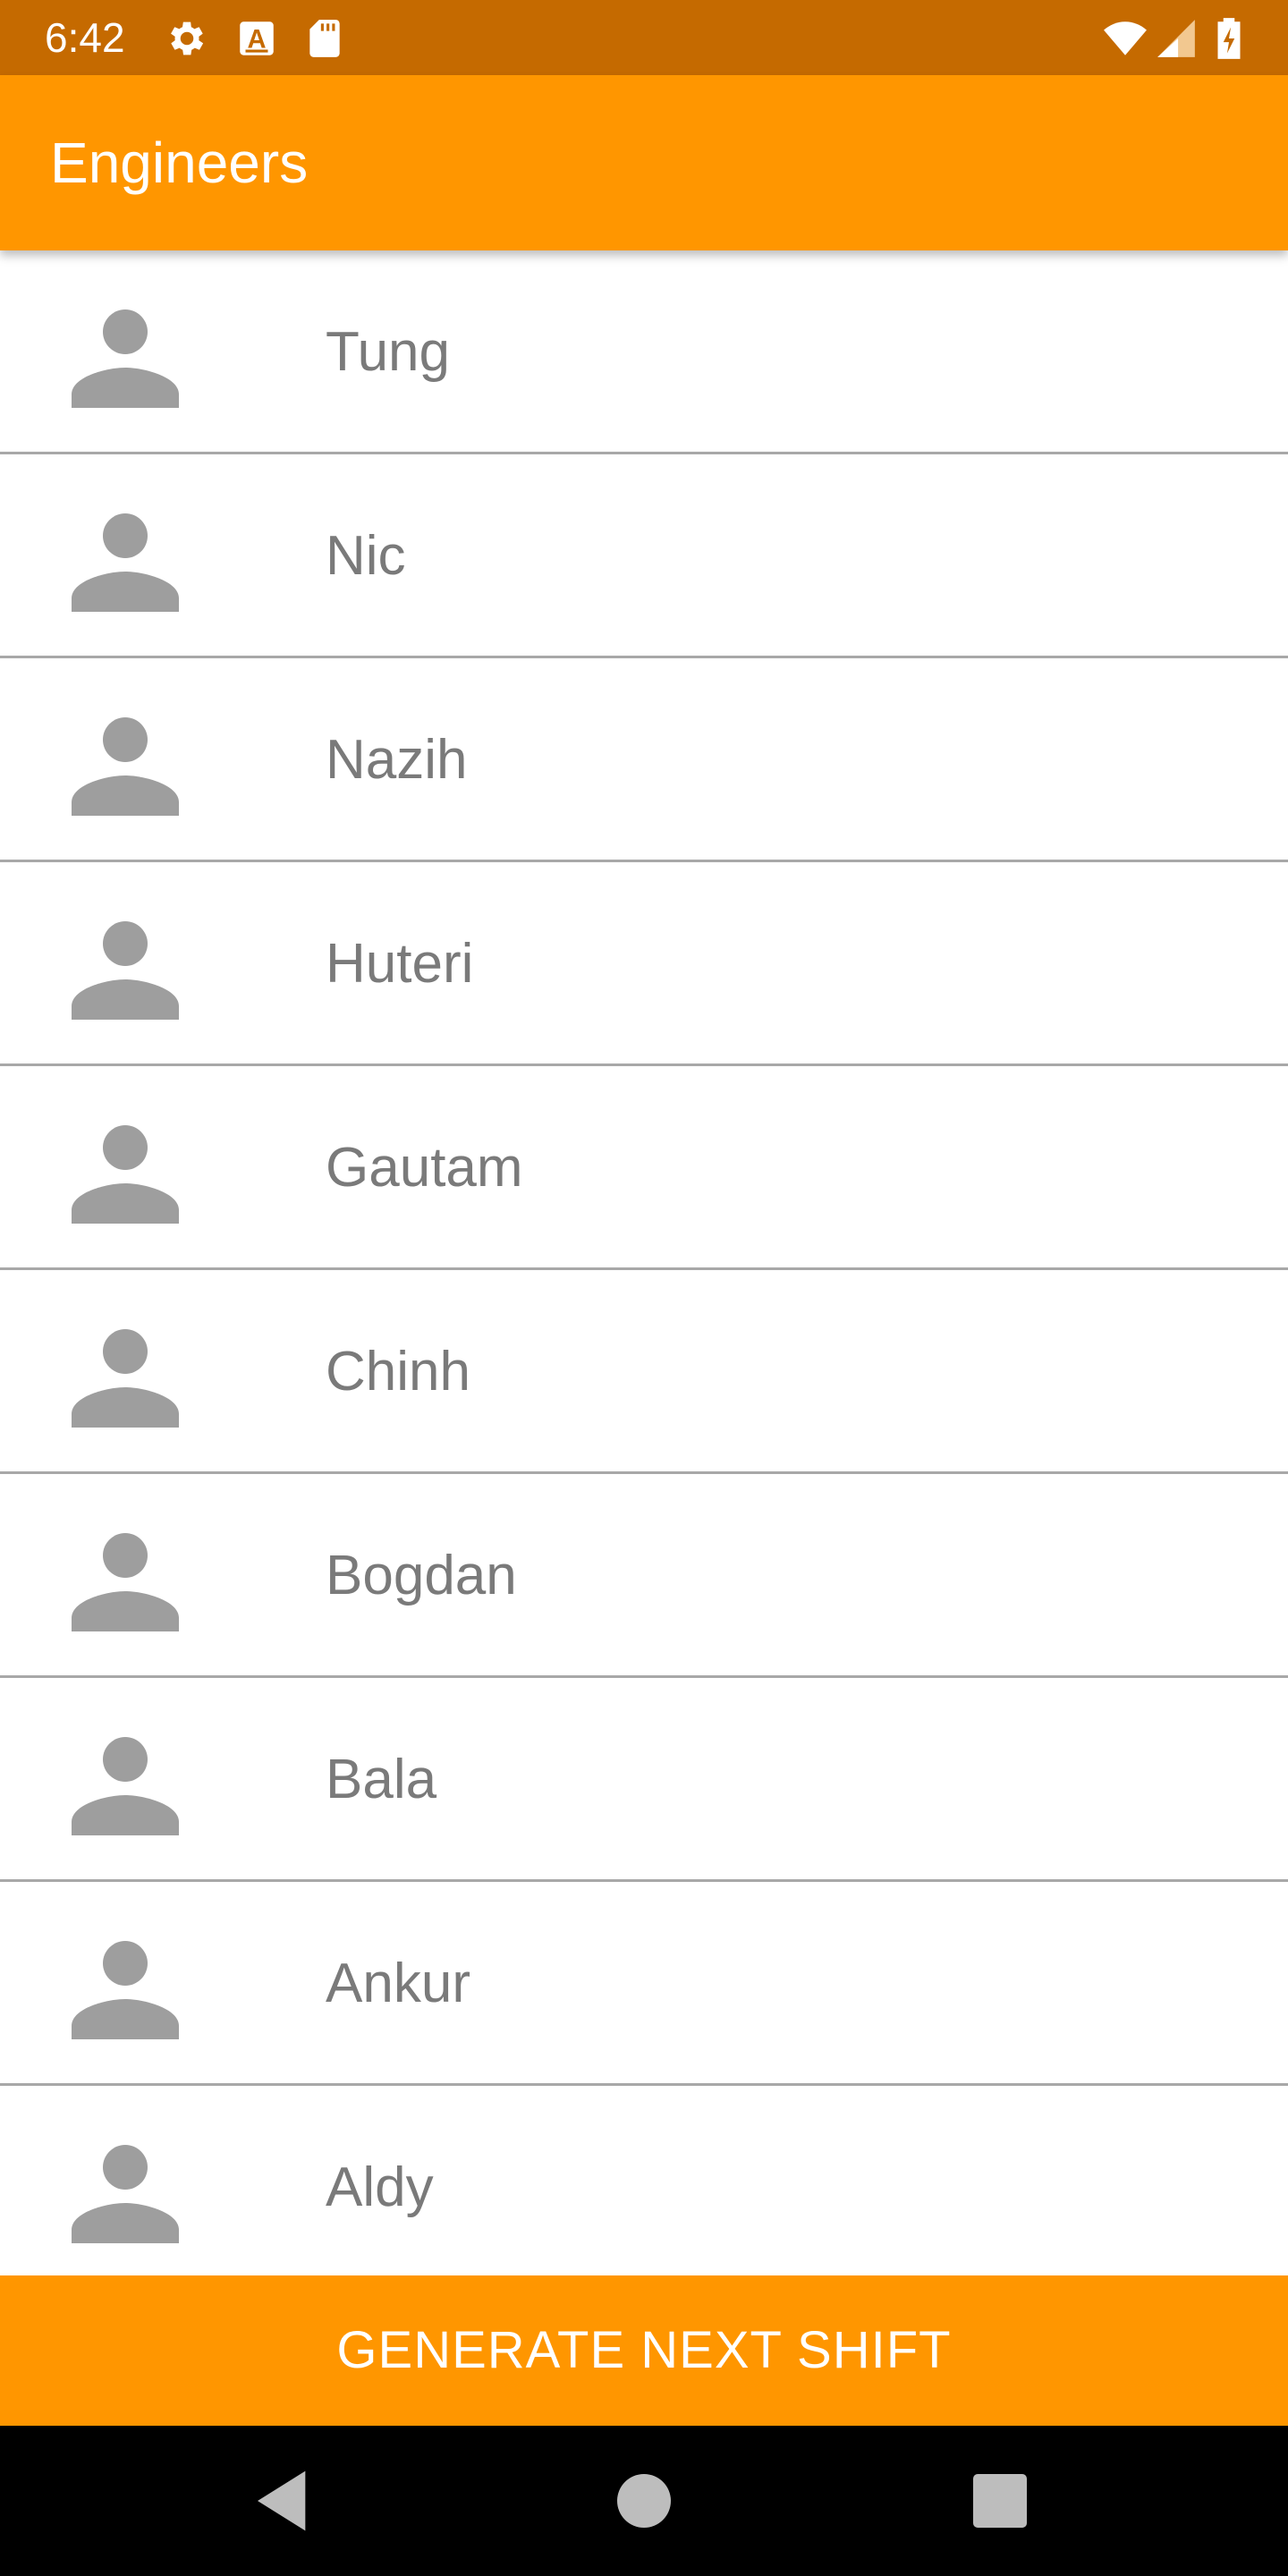 The width and height of the screenshot is (1288, 2576). What do you see at coordinates (256, 38) in the screenshot?
I see `a-box-icon: A` at bounding box center [256, 38].